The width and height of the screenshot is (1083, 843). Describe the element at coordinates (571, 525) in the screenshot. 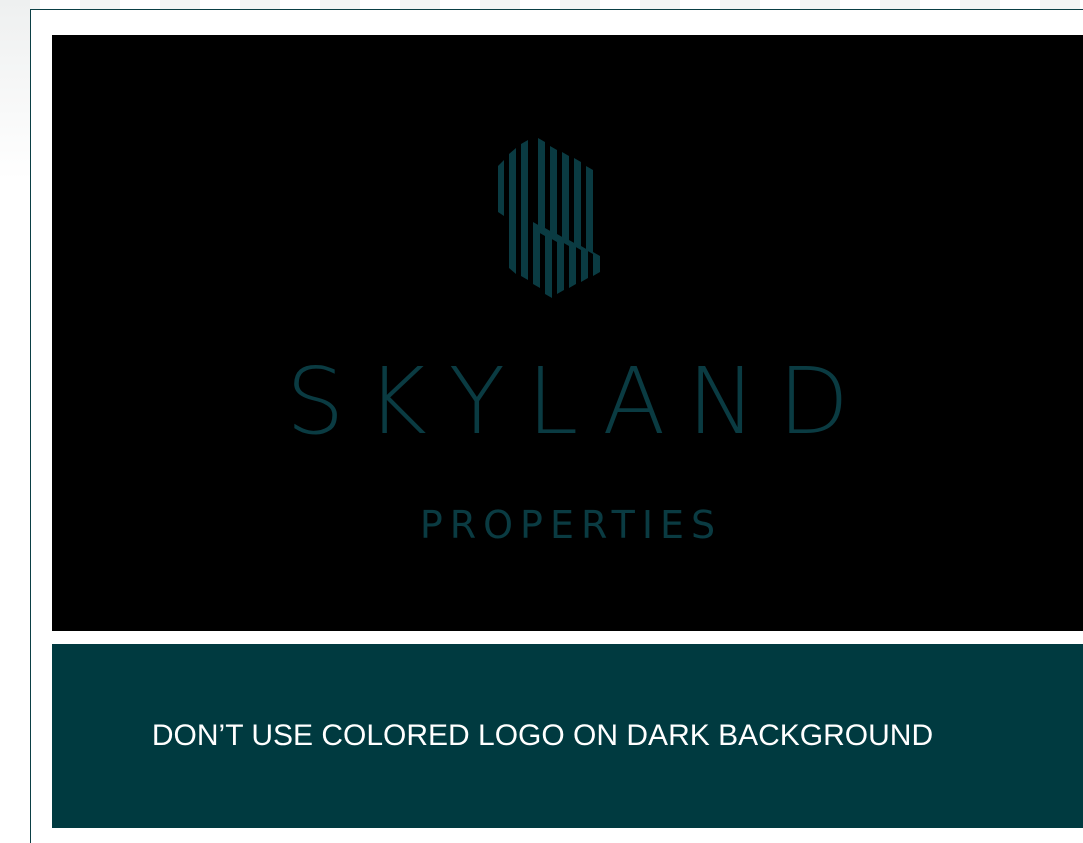

I see `logo-tagline: PROPERTIES` at that location.